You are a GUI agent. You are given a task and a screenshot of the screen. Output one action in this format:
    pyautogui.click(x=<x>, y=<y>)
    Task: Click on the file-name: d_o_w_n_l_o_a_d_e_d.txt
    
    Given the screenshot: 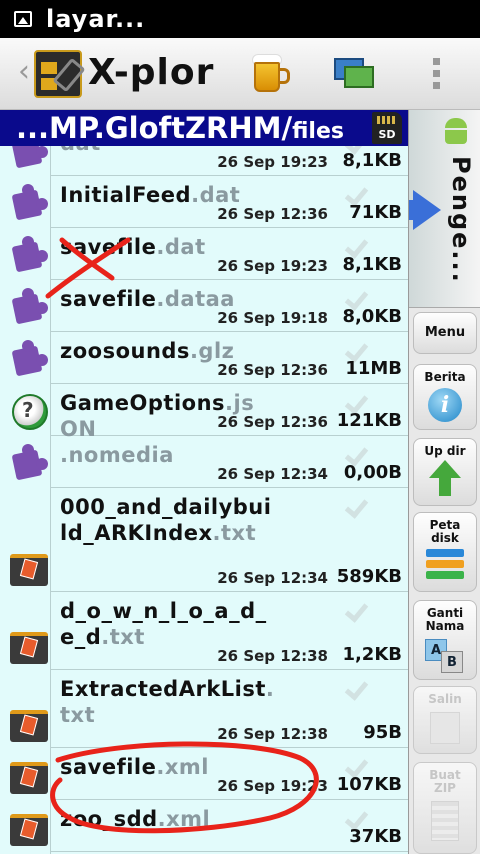 What is the action you would take?
    pyautogui.click(x=163, y=624)
    